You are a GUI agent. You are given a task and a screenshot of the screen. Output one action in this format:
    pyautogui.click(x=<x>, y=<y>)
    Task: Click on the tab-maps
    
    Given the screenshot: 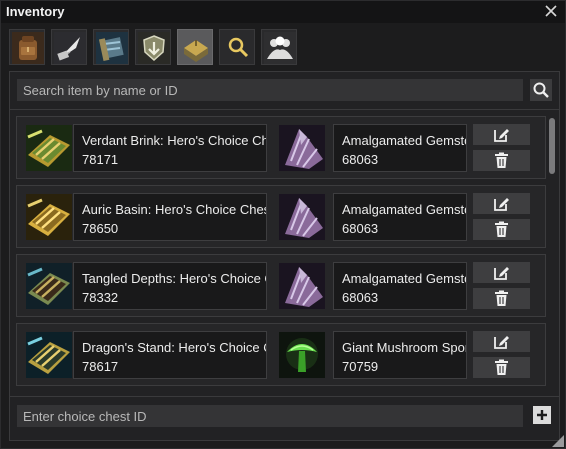 What is the action you would take?
    pyautogui.click(x=111, y=47)
    